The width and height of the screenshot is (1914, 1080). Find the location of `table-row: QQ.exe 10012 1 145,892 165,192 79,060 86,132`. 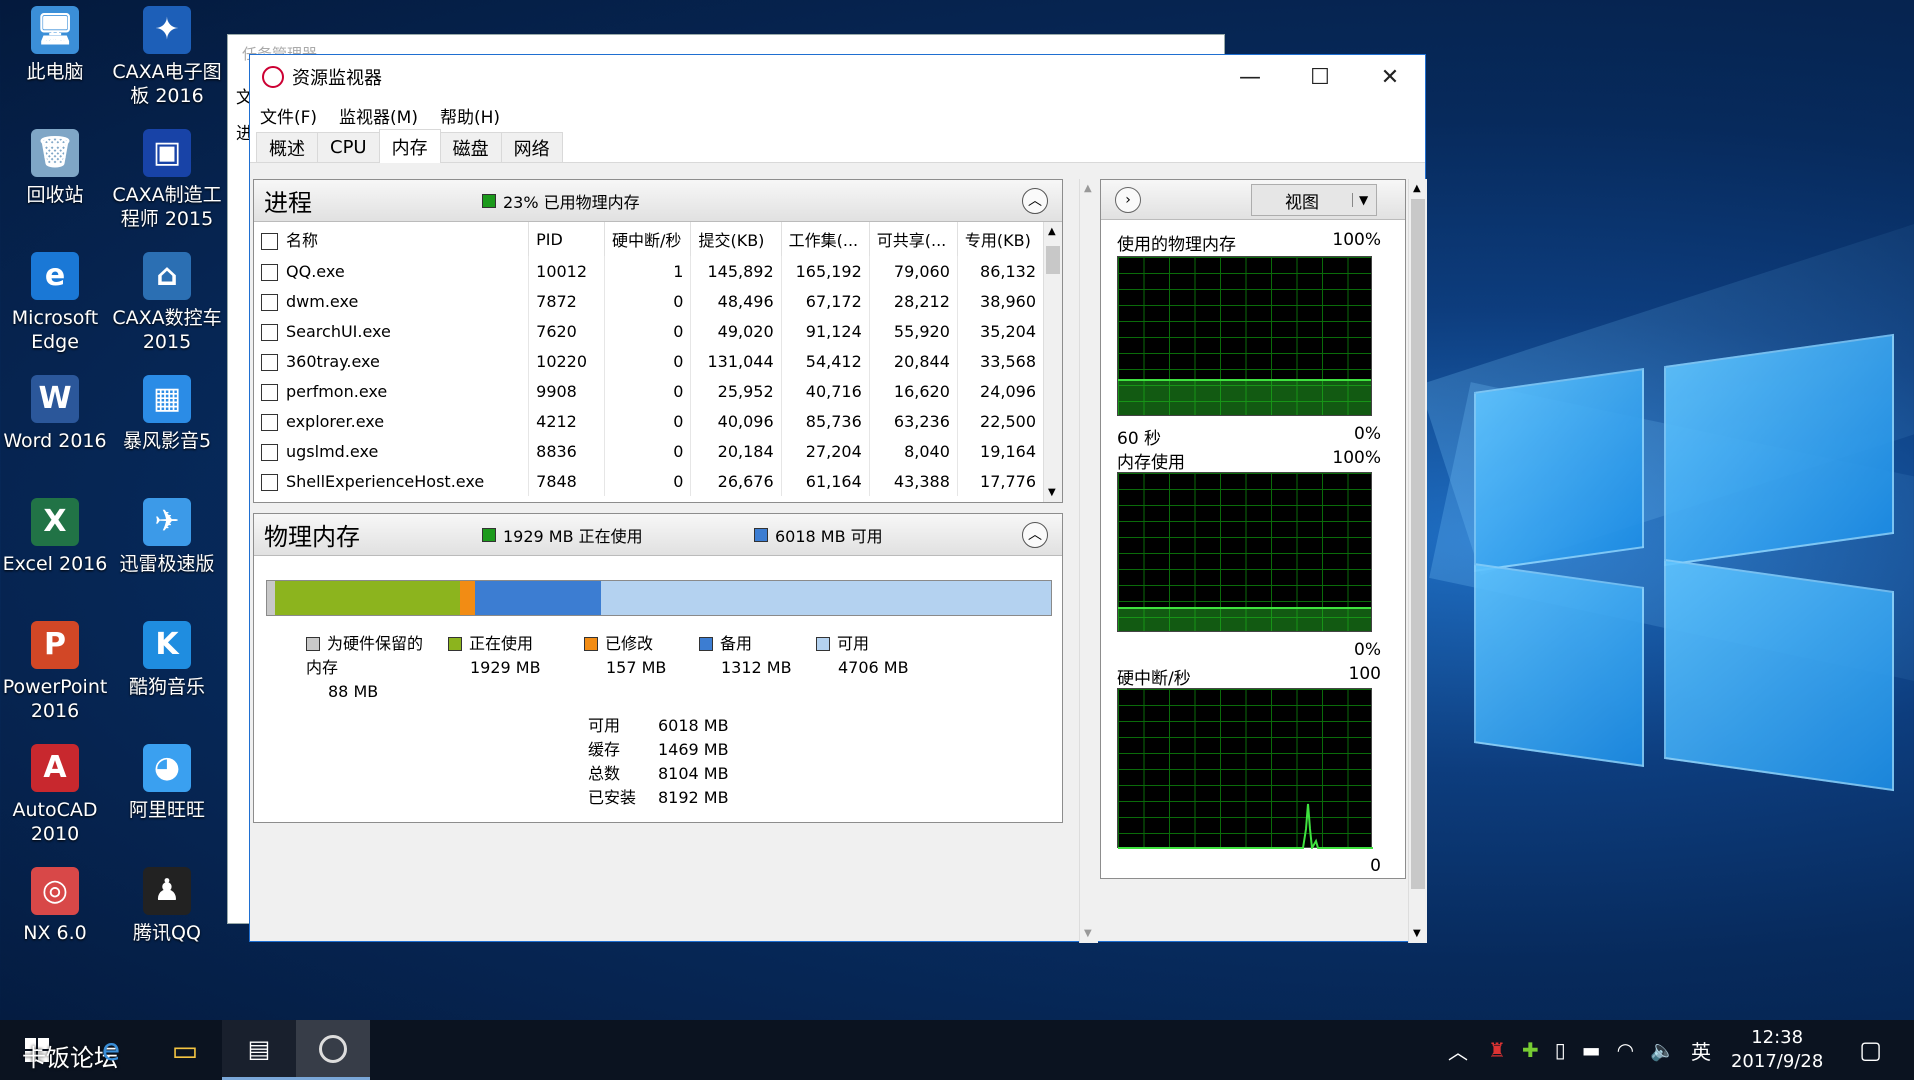

table-row: QQ.exe 10012 1 145,892 165,192 79,060 86,132 is located at coordinates (649, 271).